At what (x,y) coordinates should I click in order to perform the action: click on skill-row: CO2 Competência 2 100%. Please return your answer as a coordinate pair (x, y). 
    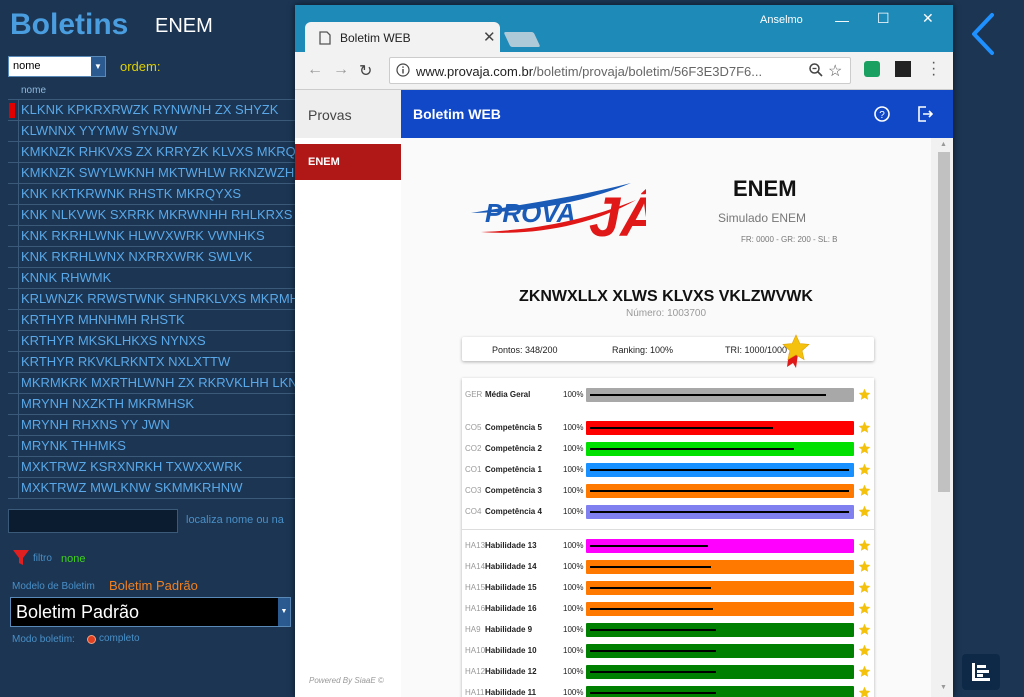
    Looking at the image, I should click on (668, 449).